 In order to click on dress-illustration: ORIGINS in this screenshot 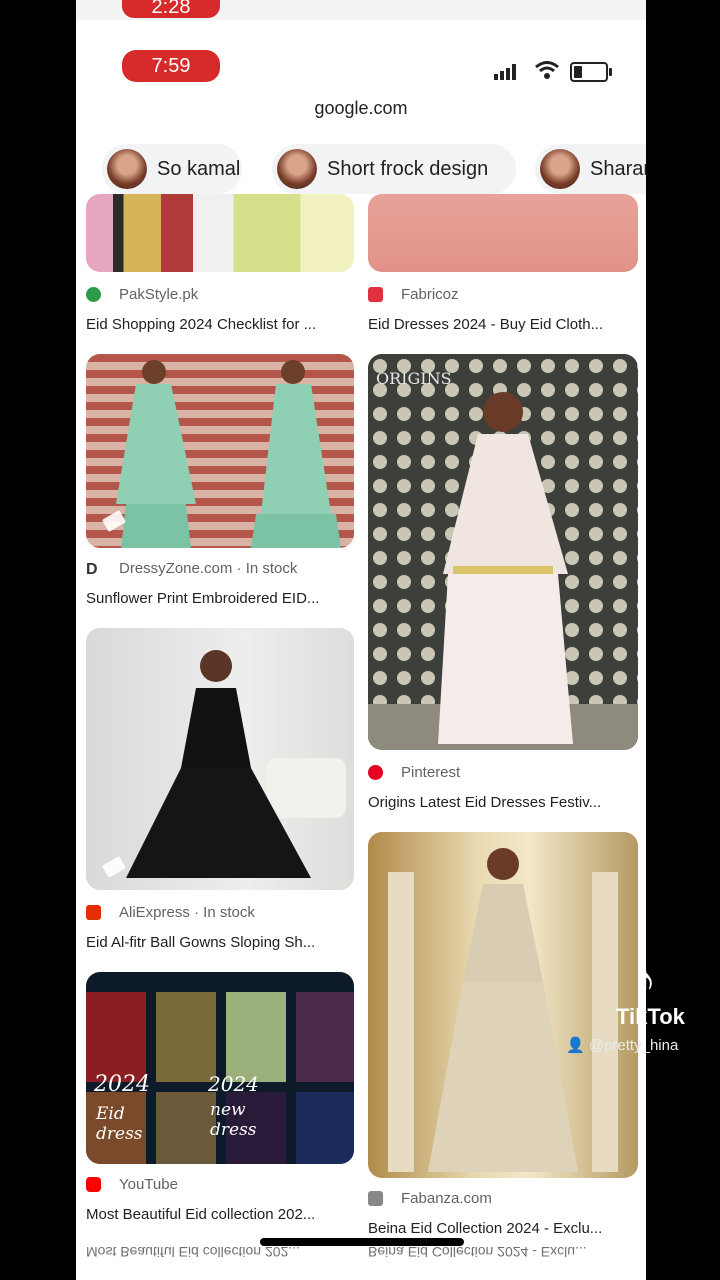, I will do `click(503, 552)`.